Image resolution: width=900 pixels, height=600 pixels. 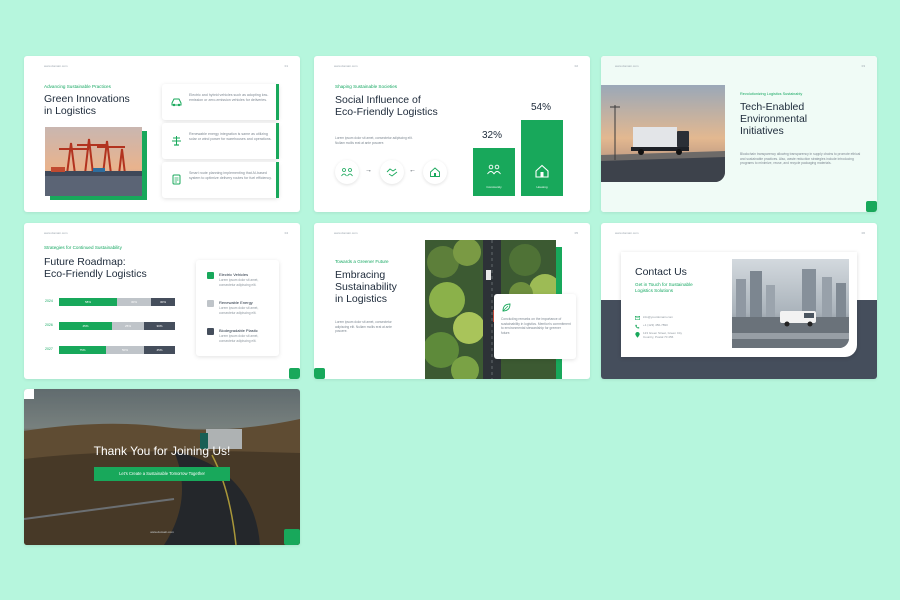 What do you see at coordinates (49, 325) in the screenshot?
I see `row-year: 2026` at bounding box center [49, 325].